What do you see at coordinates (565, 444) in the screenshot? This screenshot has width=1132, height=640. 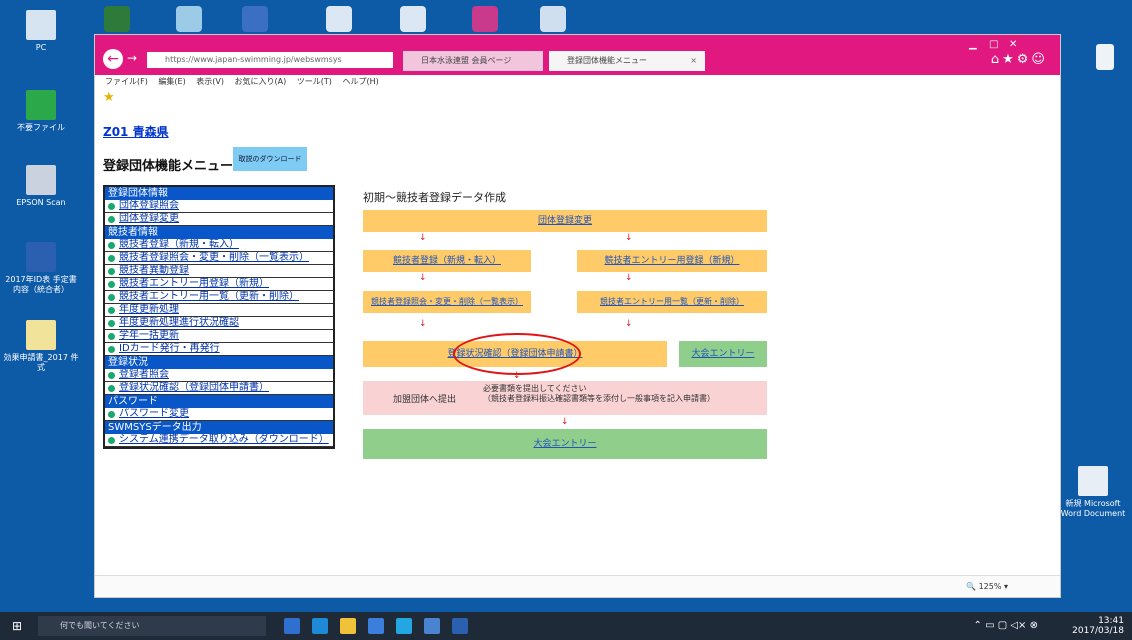 I see `flow-final-entry: 大会エントリー` at bounding box center [565, 444].